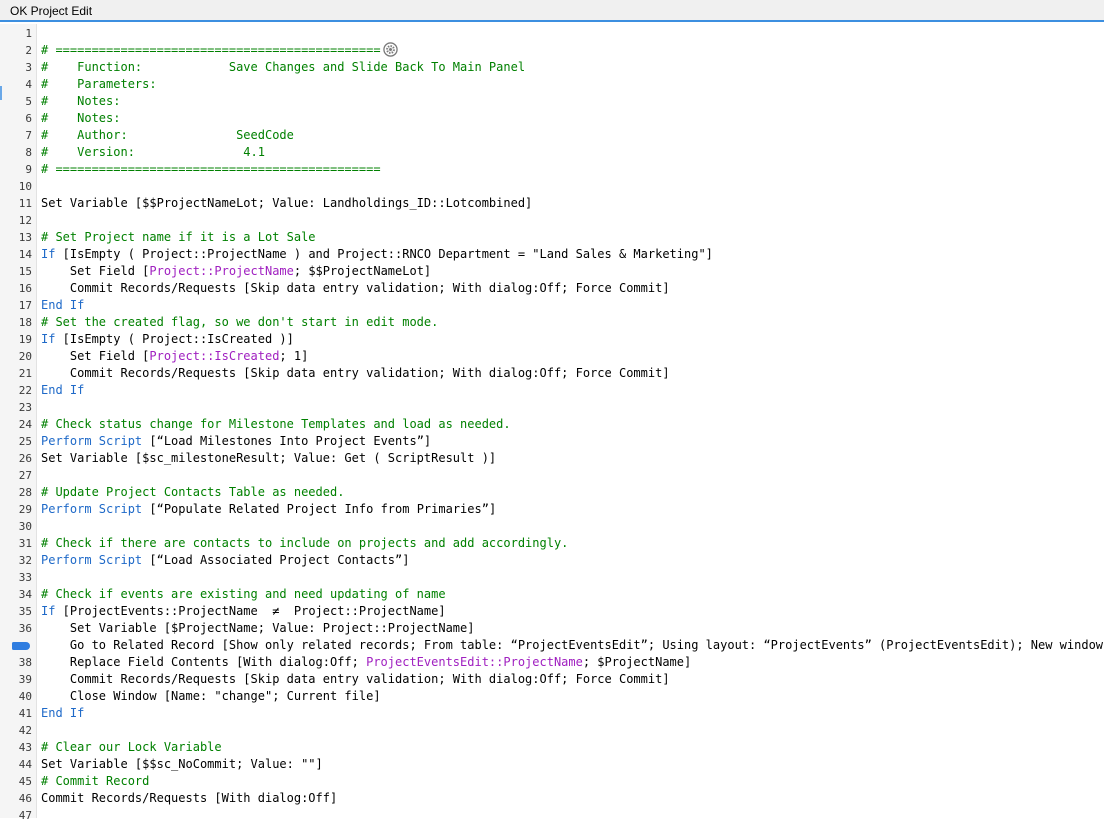 This screenshot has width=1104, height=824. What do you see at coordinates (25, 815) in the screenshot?
I see `line-number: 47` at bounding box center [25, 815].